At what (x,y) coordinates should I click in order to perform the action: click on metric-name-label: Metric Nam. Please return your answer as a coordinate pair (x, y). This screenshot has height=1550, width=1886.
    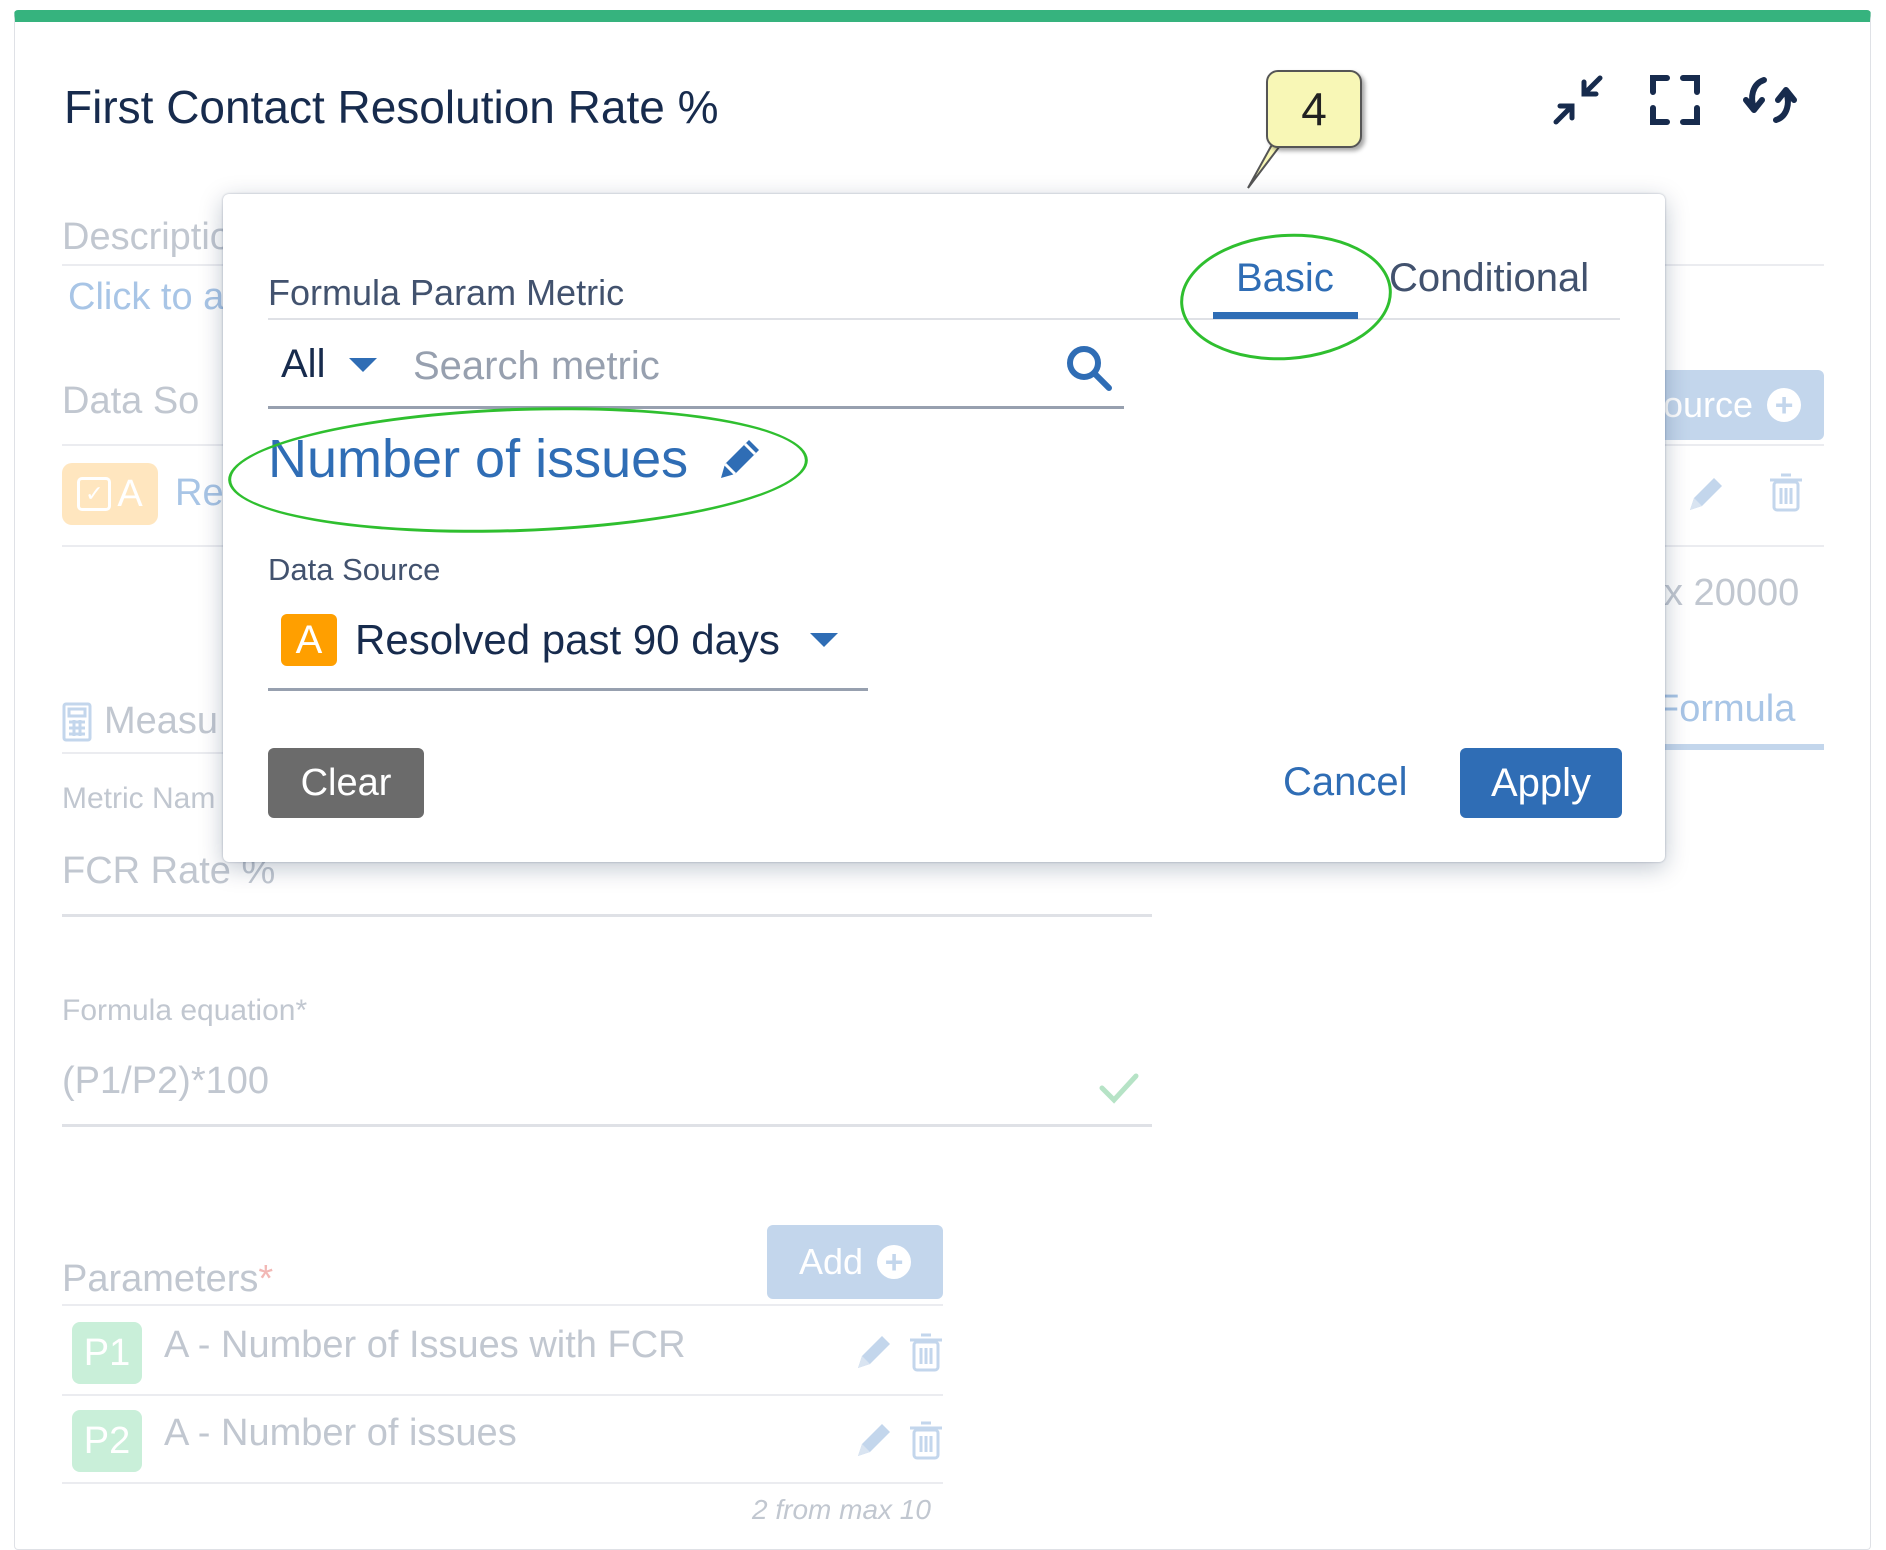
    Looking at the image, I should click on (139, 798).